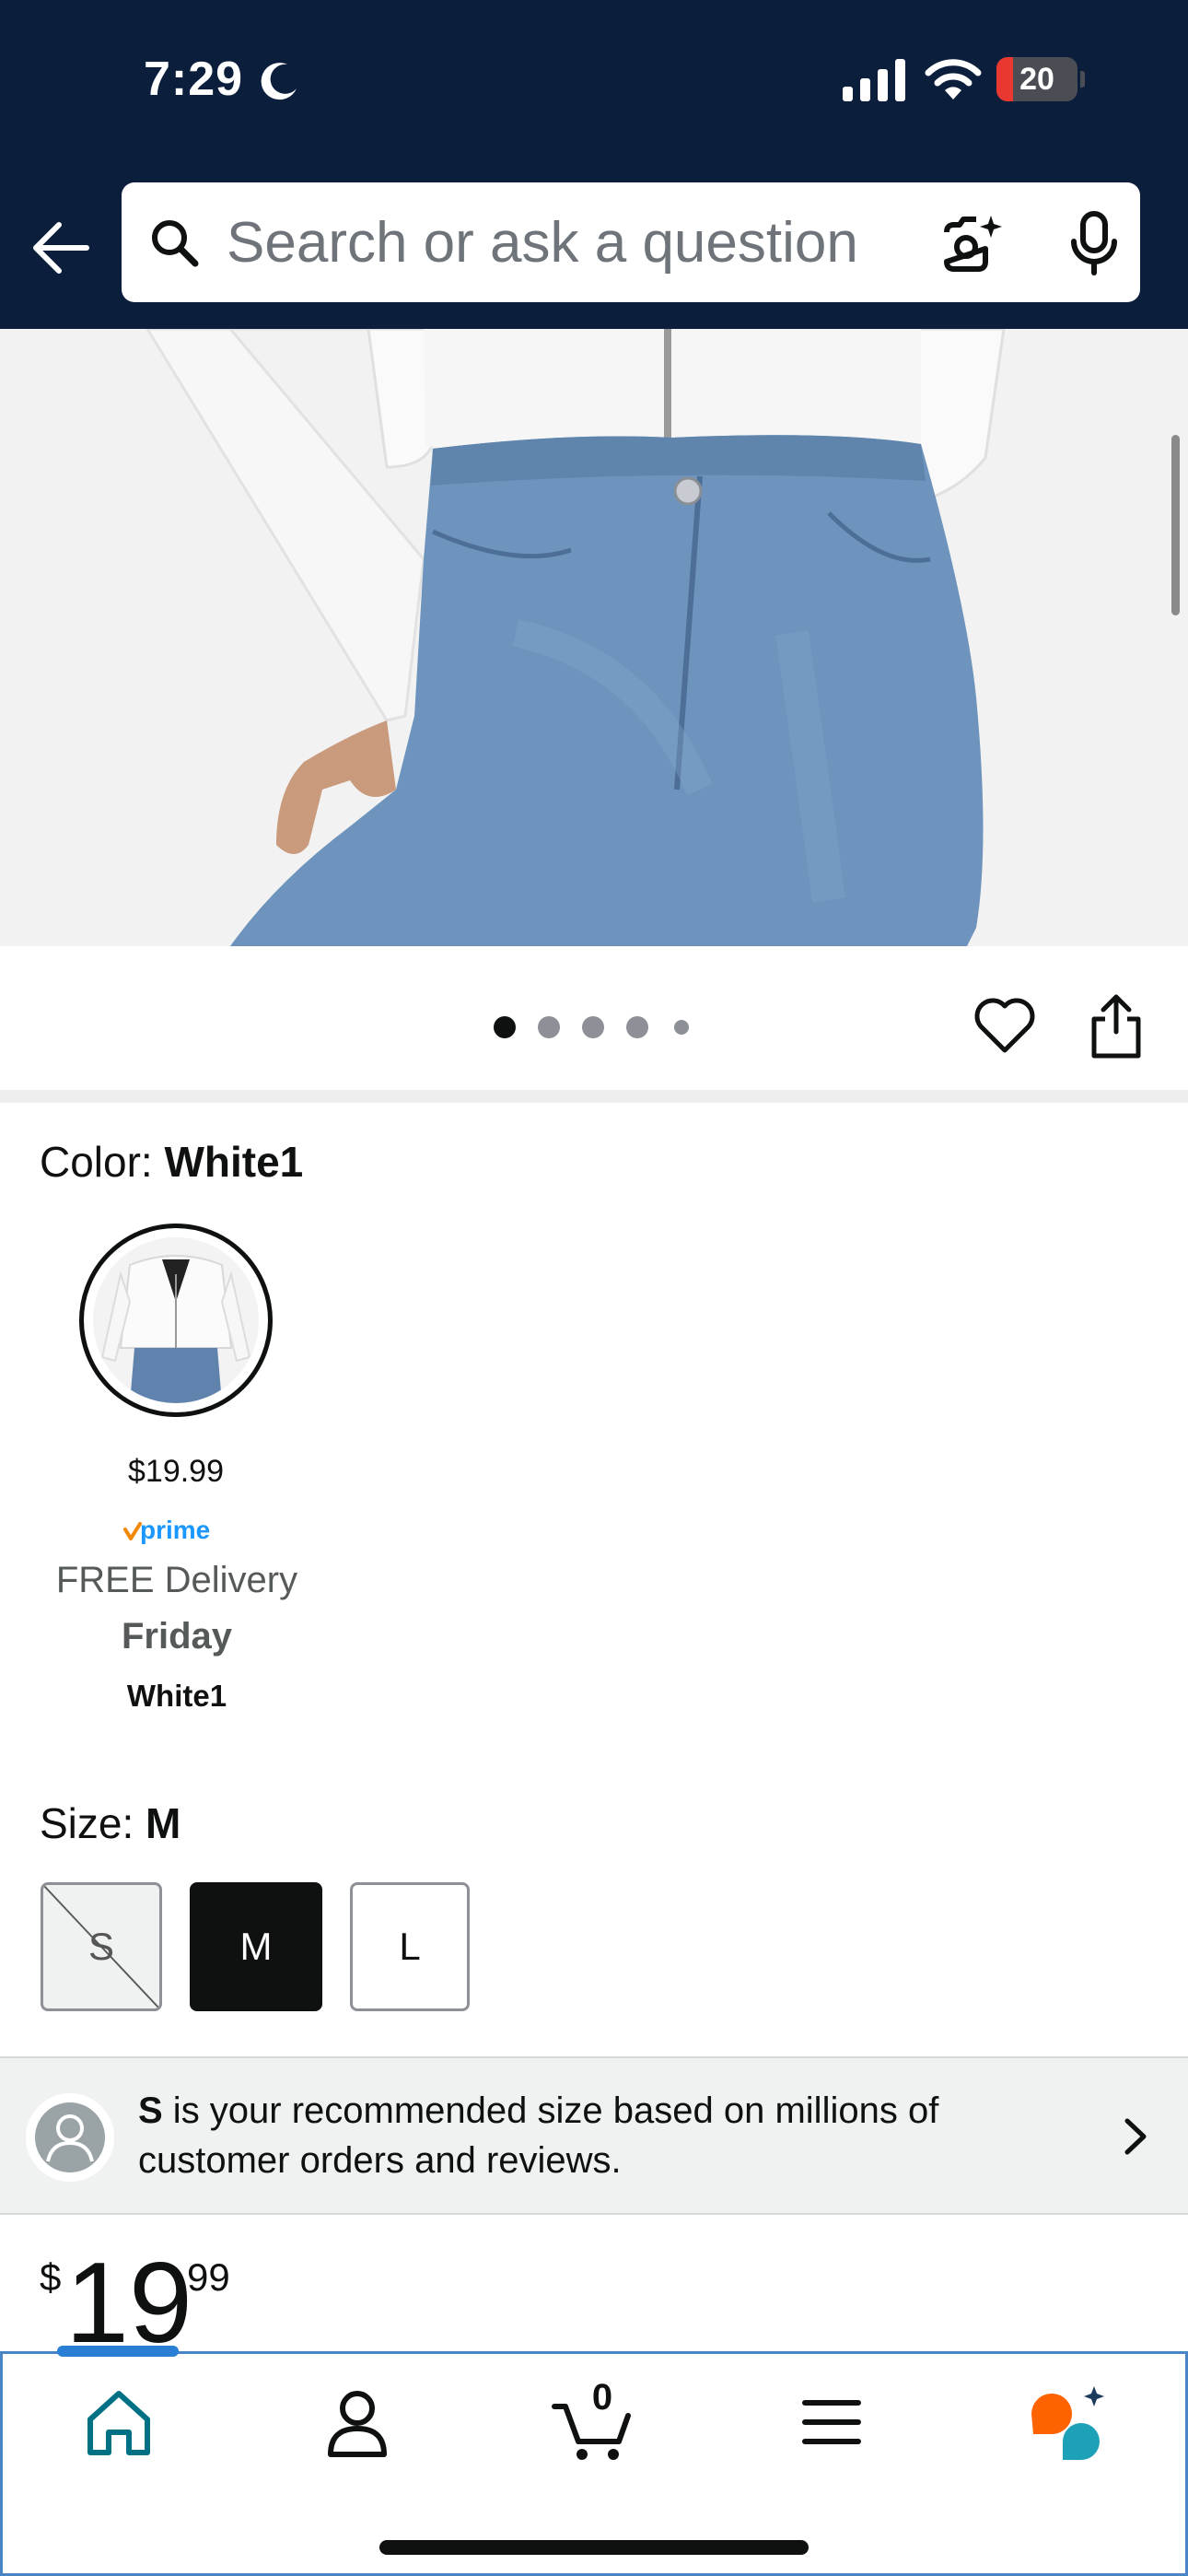  I want to click on size-option-s: S, so click(101, 1946).